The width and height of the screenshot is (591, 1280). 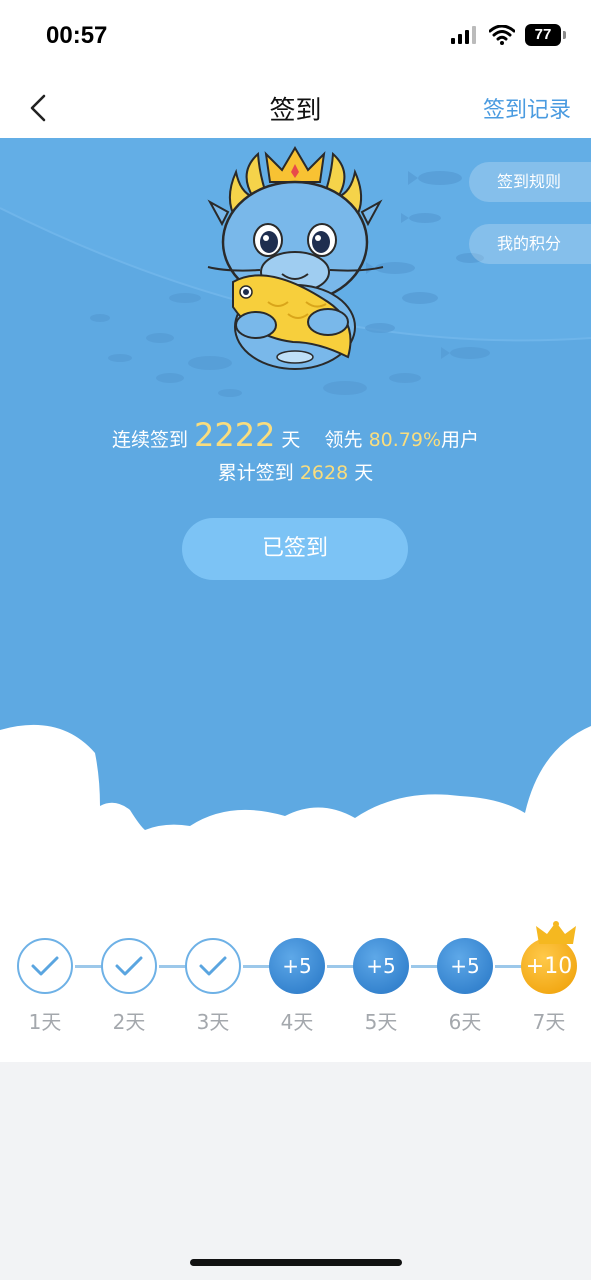 What do you see at coordinates (549, 1022) in the screenshot?
I see `day-label: 7天` at bounding box center [549, 1022].